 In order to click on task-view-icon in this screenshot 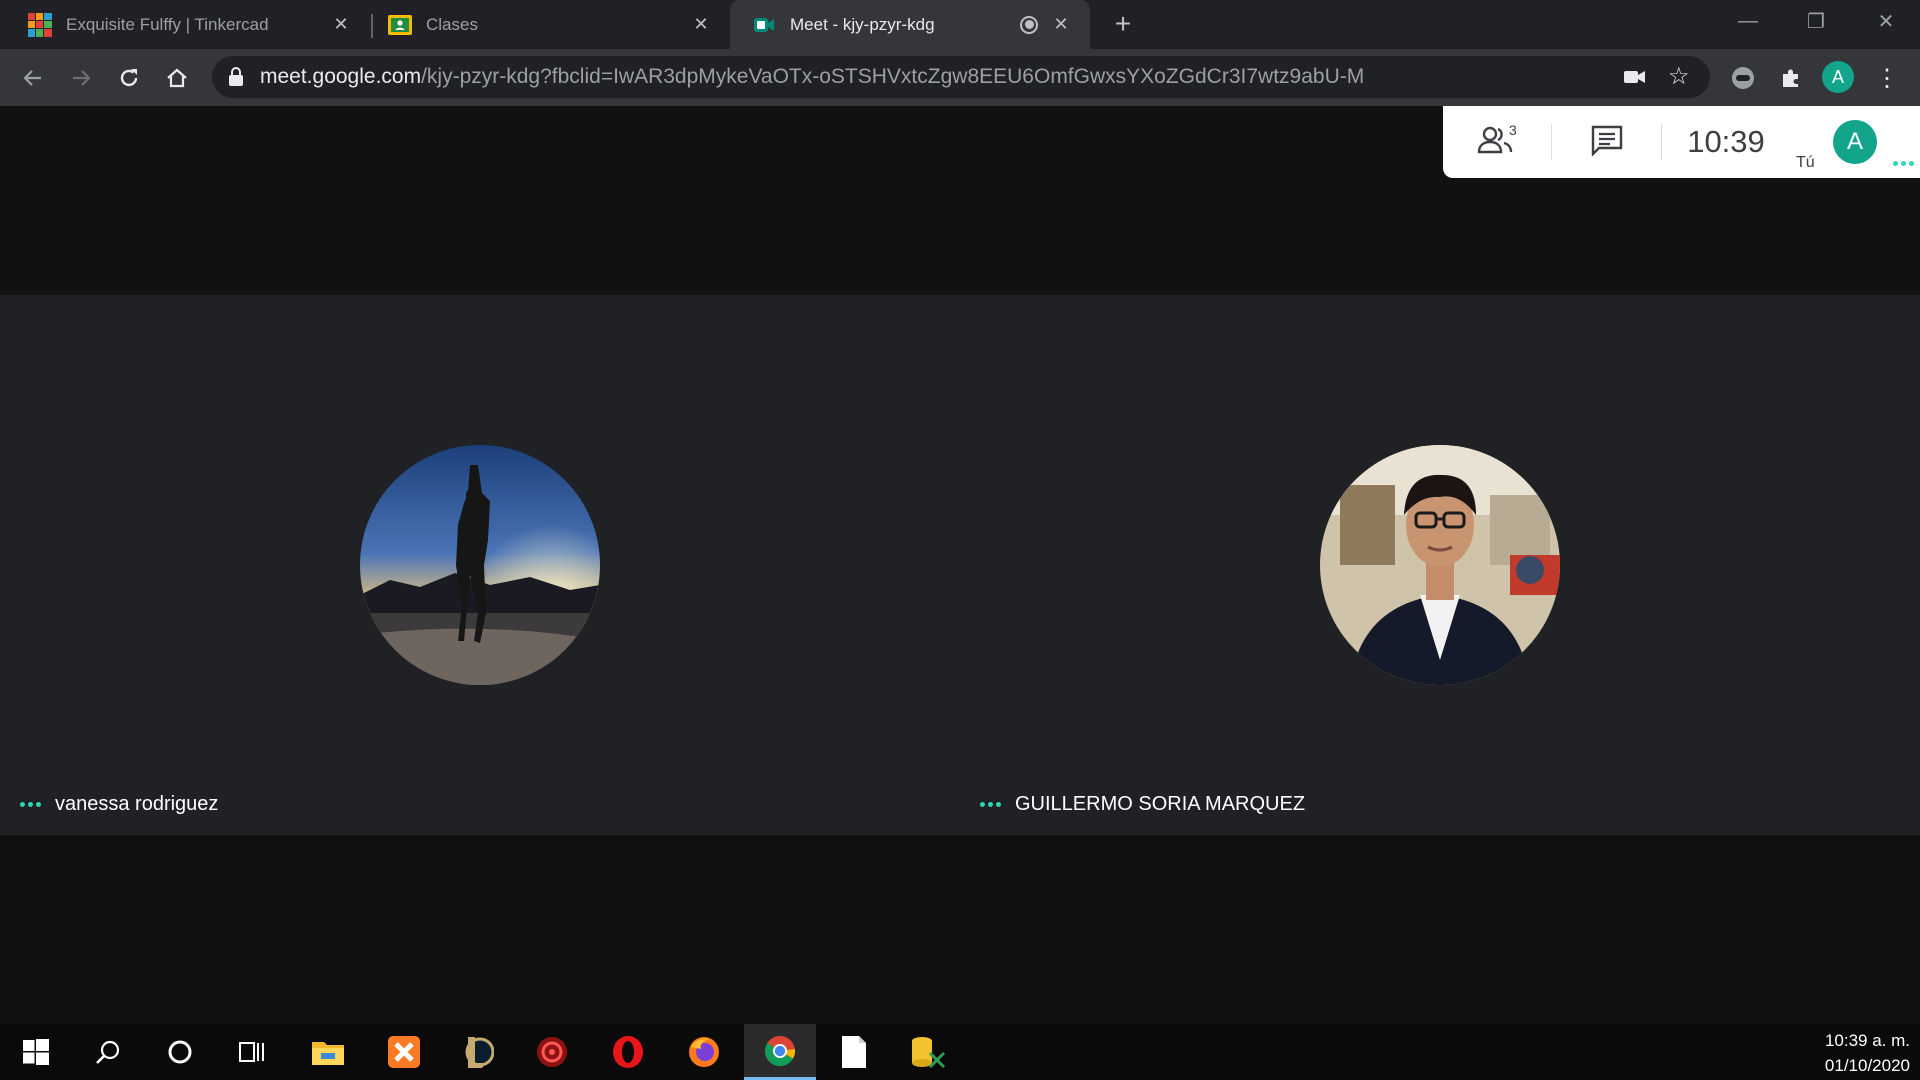, I will do `click(252, 1052)`.